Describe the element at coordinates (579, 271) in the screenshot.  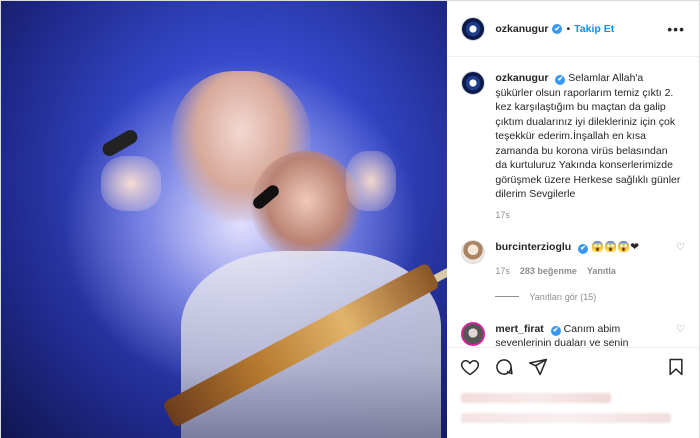
I see `comment-meta: 17s 283 beğenme Yanıtla` at that location.